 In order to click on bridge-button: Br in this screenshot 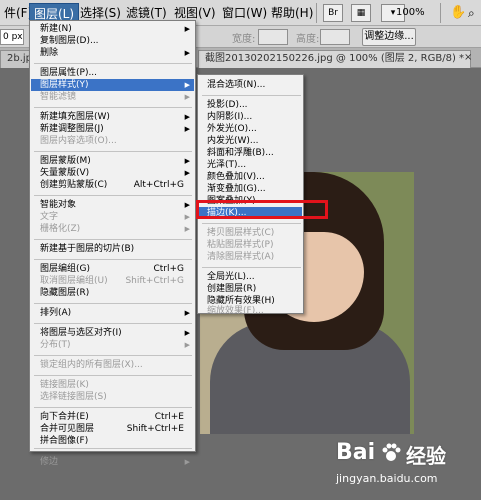, I will do `click(333, 13)`.